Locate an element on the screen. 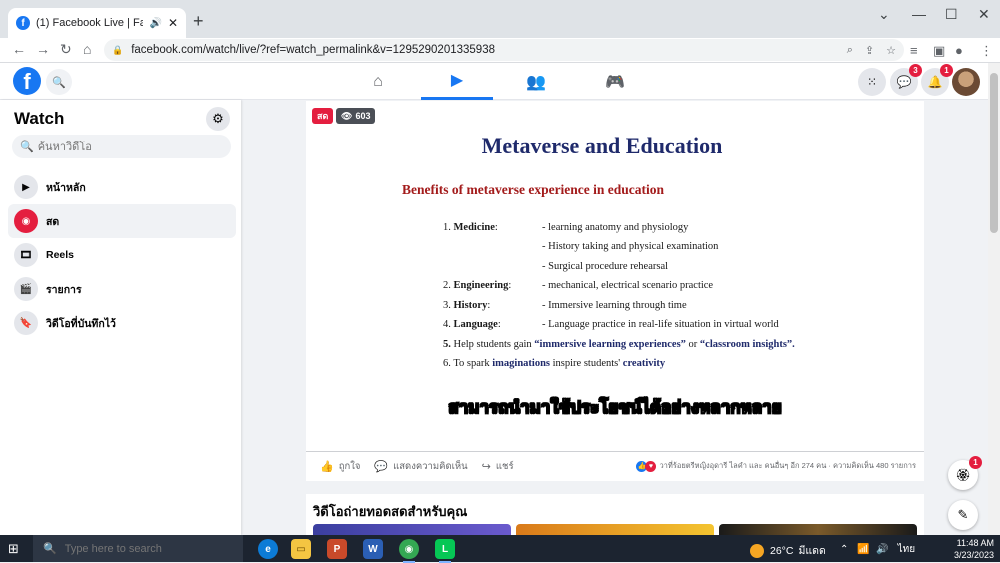 This screenshot has height=563, width=1000. volume-icon: 🔊 is located at coordinates (882, 549).